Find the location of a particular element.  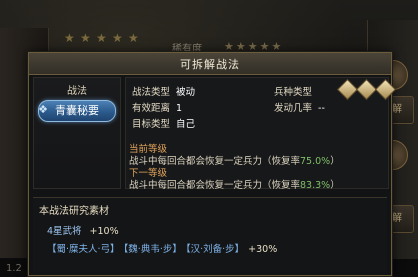

material-row-heroes: 【蜀·糜夫人·弓】 【魏·典韦·步】 【汉·刘备·步】 +30% is located at coordinates (162, 248).